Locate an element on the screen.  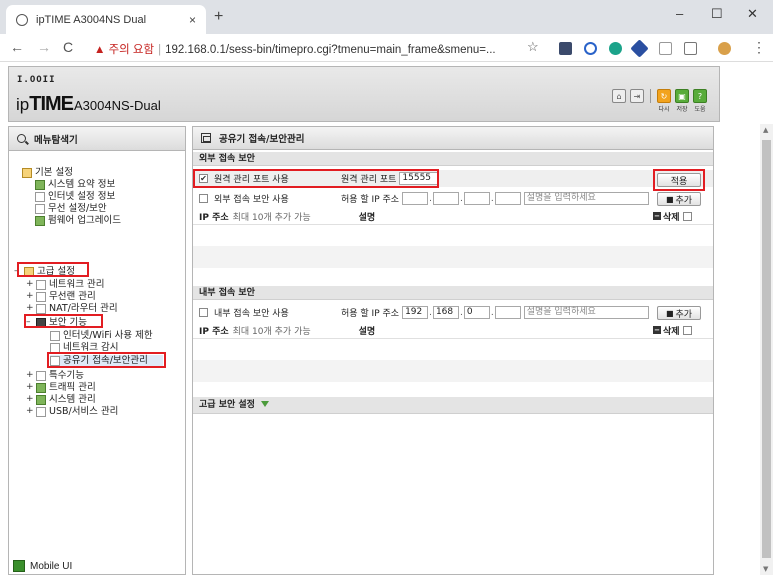
menu-label: 인터넷 설정 정보 is located at coordinates (82, 196).